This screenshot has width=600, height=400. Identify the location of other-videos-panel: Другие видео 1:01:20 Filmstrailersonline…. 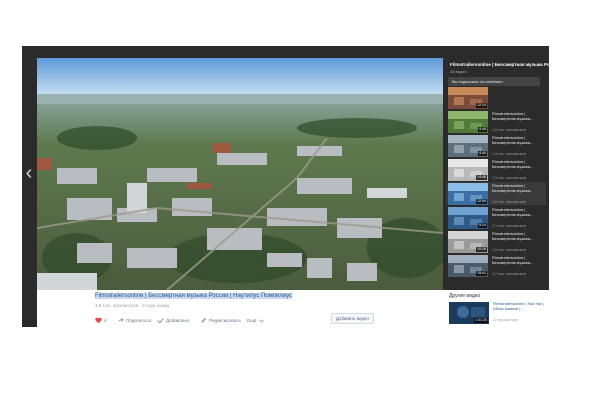
(496, 308).